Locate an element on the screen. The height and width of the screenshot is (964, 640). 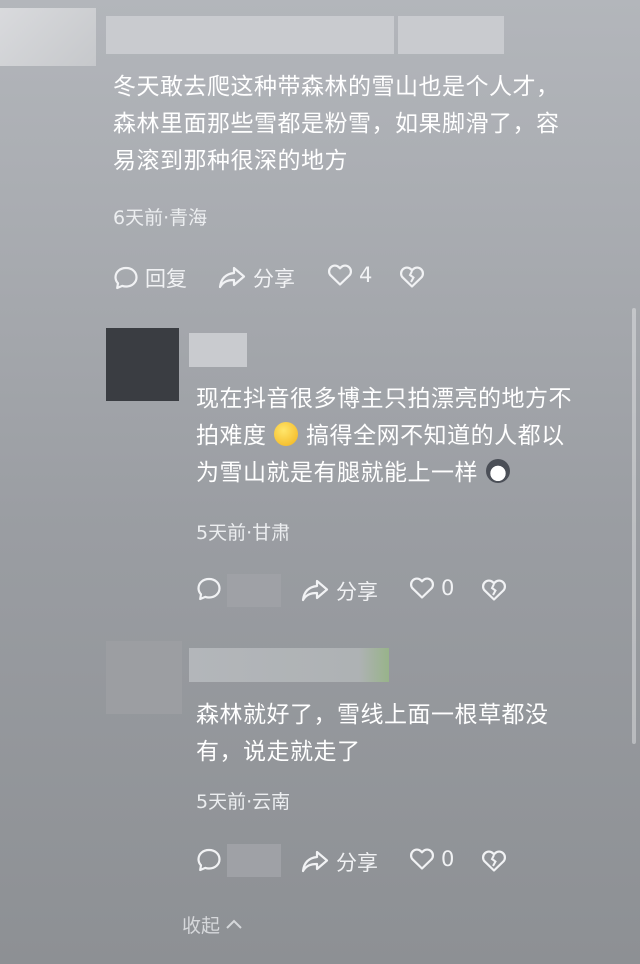
reply-button: 回复 is located at coordinates (150, 278).